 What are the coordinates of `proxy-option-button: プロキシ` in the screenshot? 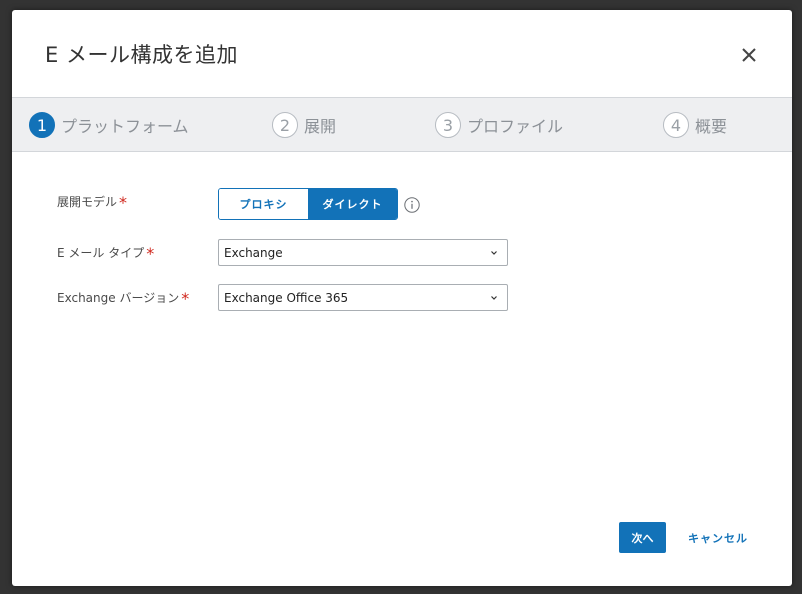 It's located at (263, 204).